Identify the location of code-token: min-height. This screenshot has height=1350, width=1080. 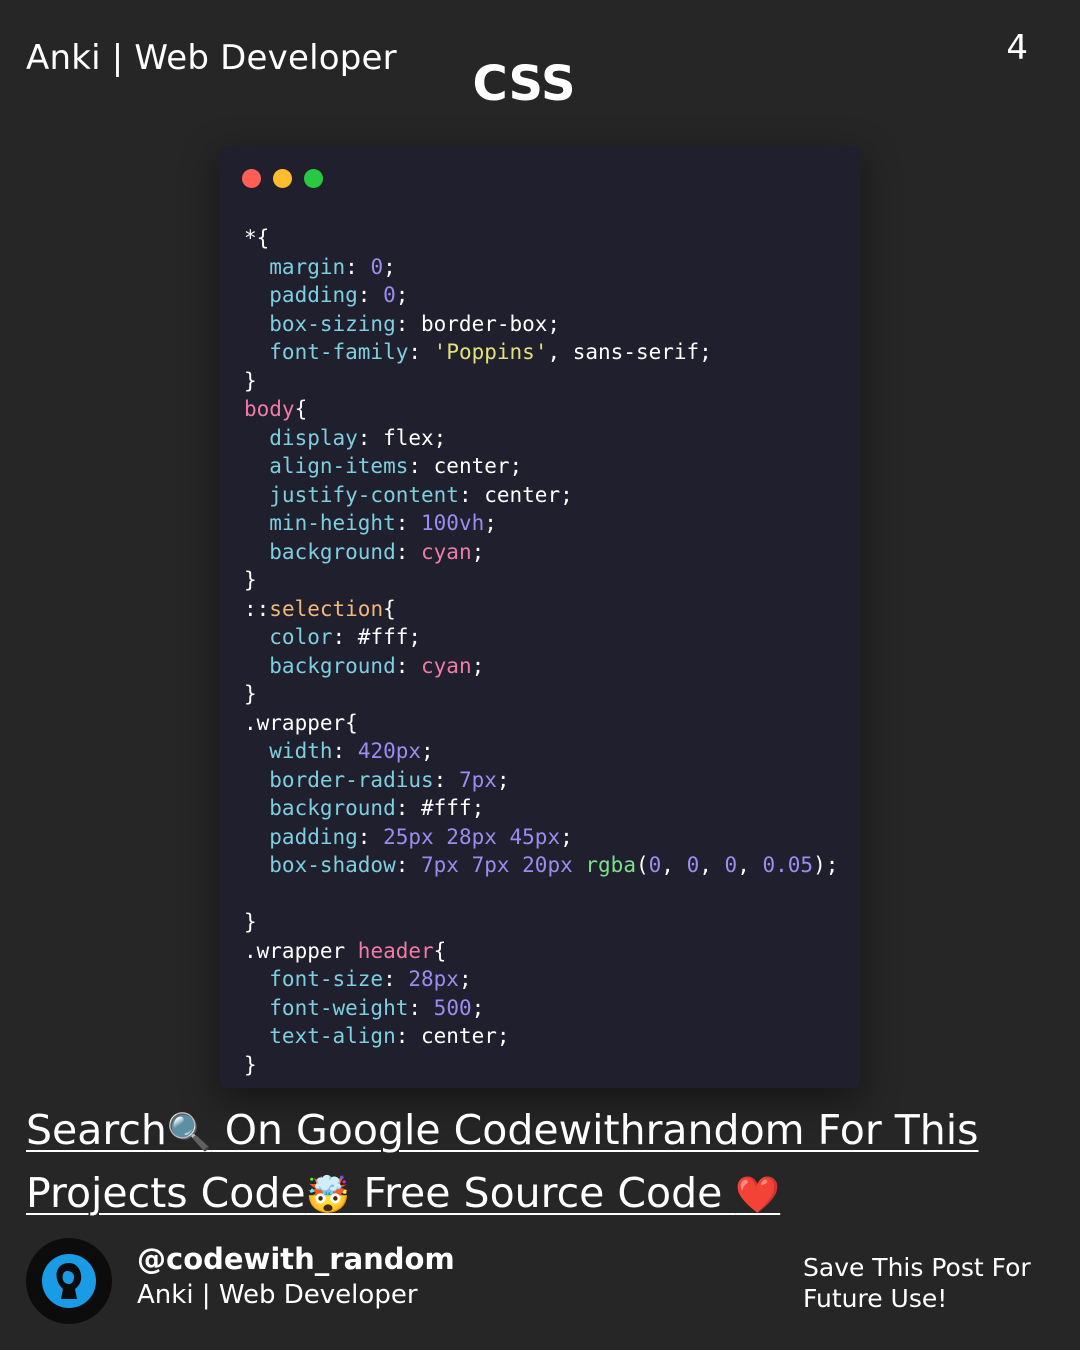
(320, 523).